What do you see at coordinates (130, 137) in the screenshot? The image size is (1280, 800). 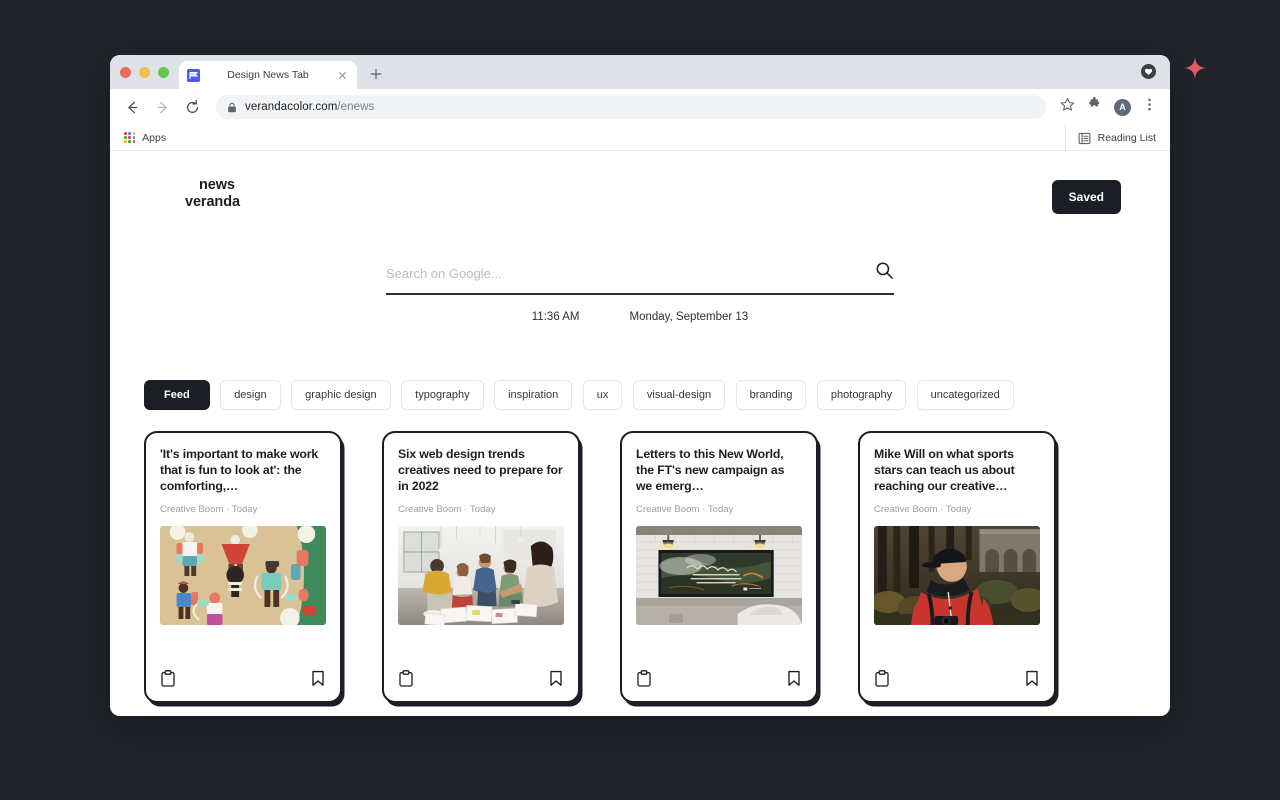 I see `apps-grid-icon` at bounding box center [130, 137].